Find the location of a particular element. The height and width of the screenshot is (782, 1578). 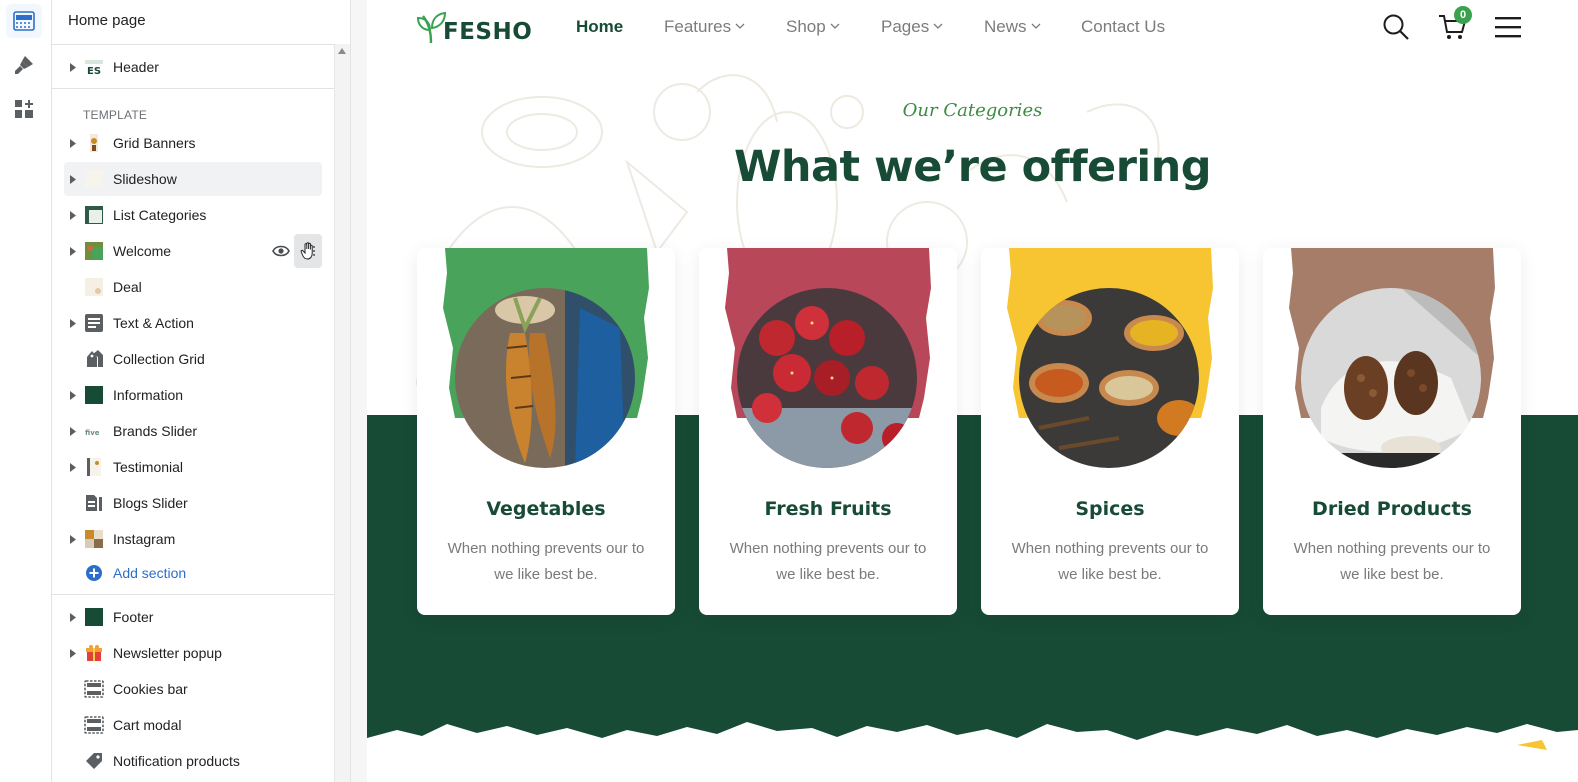

section-footer: Footer is located at coordinates (193, 617).